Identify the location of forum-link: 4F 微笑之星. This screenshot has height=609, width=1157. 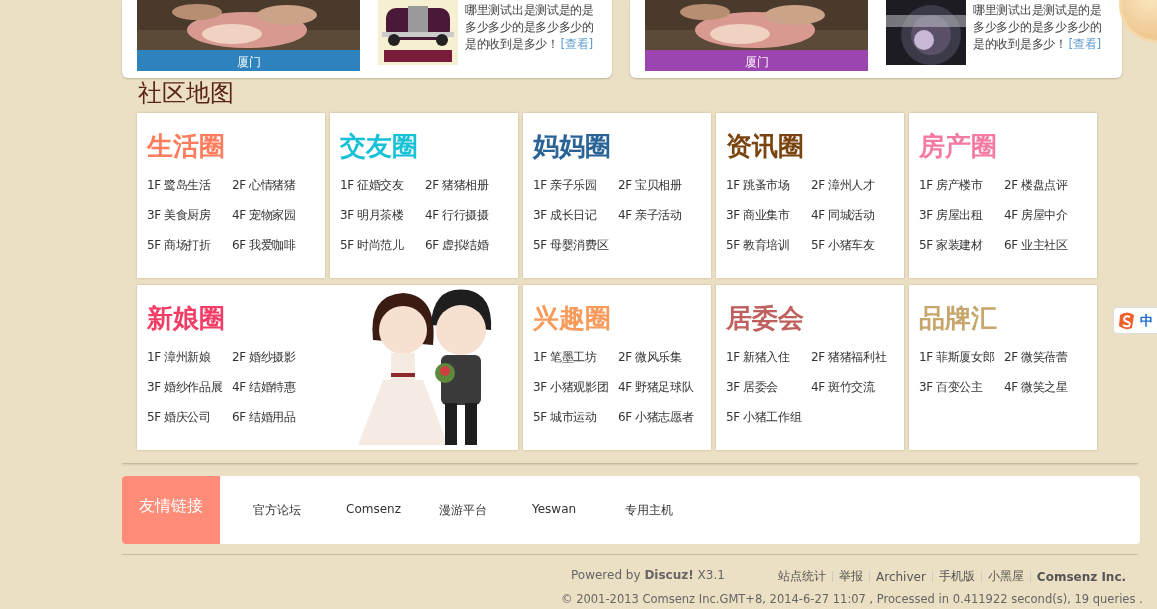
(1049, 394).